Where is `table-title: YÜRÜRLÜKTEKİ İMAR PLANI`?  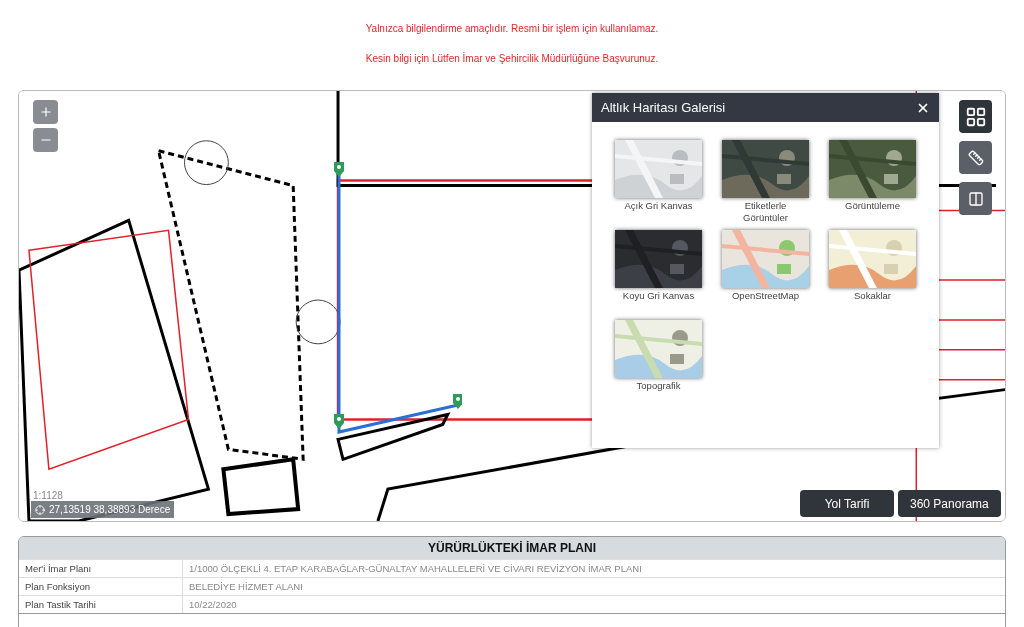 table-title: YÜRÜRLÜKTEKİ İMAR PLANI is located at coordinates (512, 548).